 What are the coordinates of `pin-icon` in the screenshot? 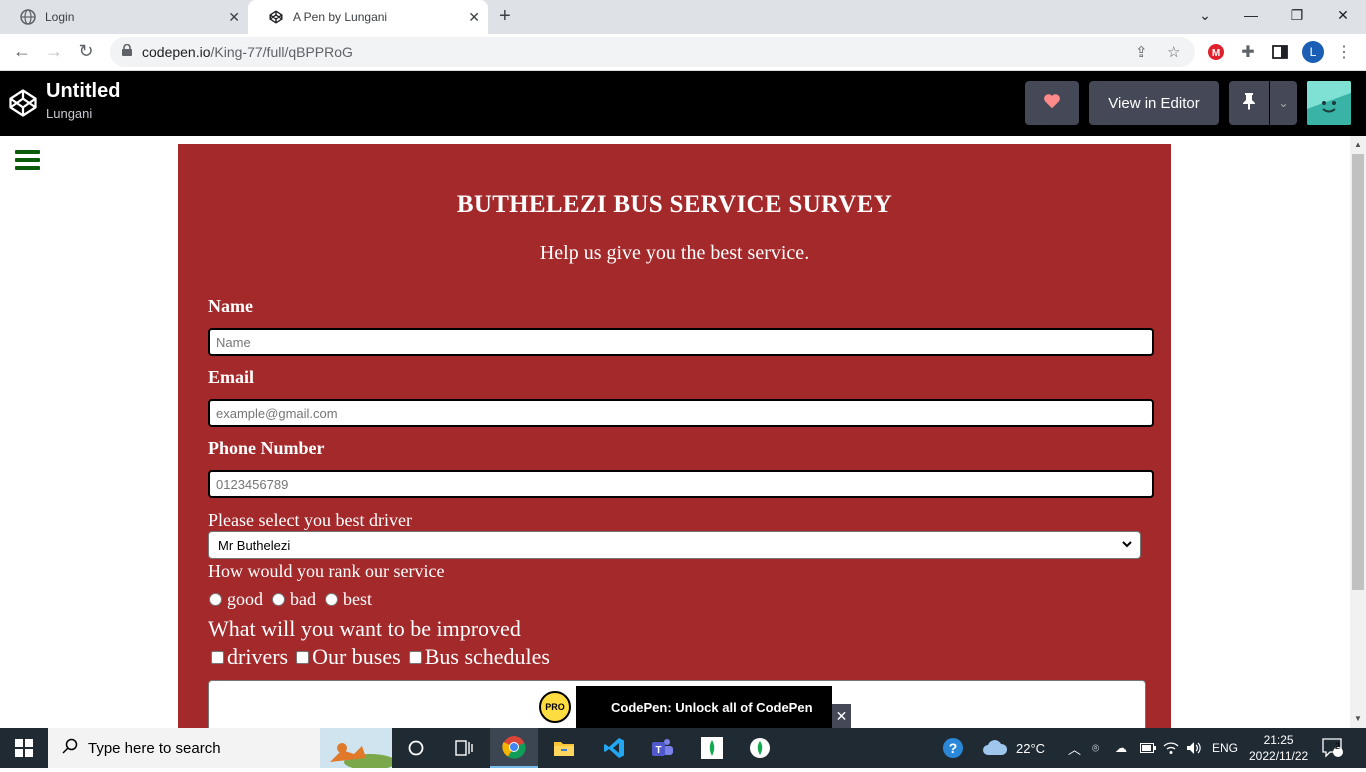 It's located at (1249, 103).